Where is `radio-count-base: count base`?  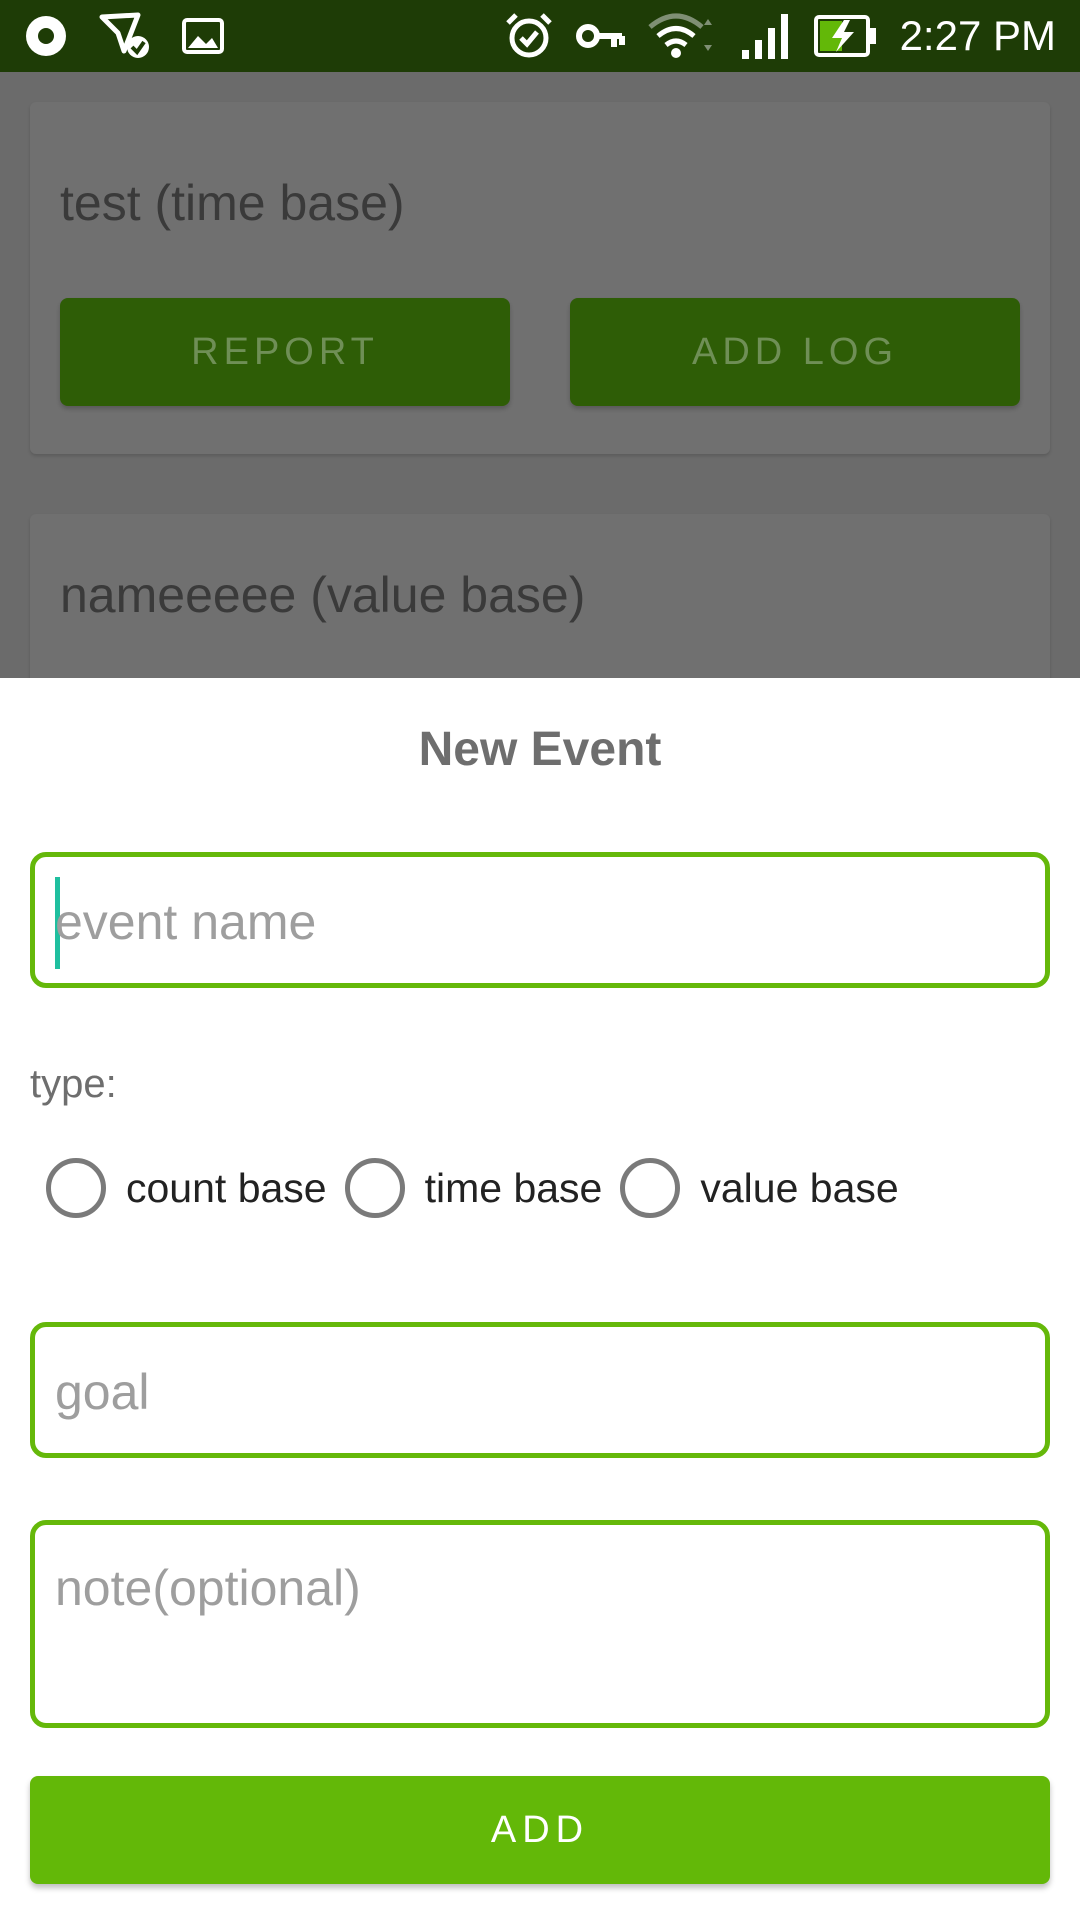
radio-count-base: count base is located at coordinates (186, 1188).